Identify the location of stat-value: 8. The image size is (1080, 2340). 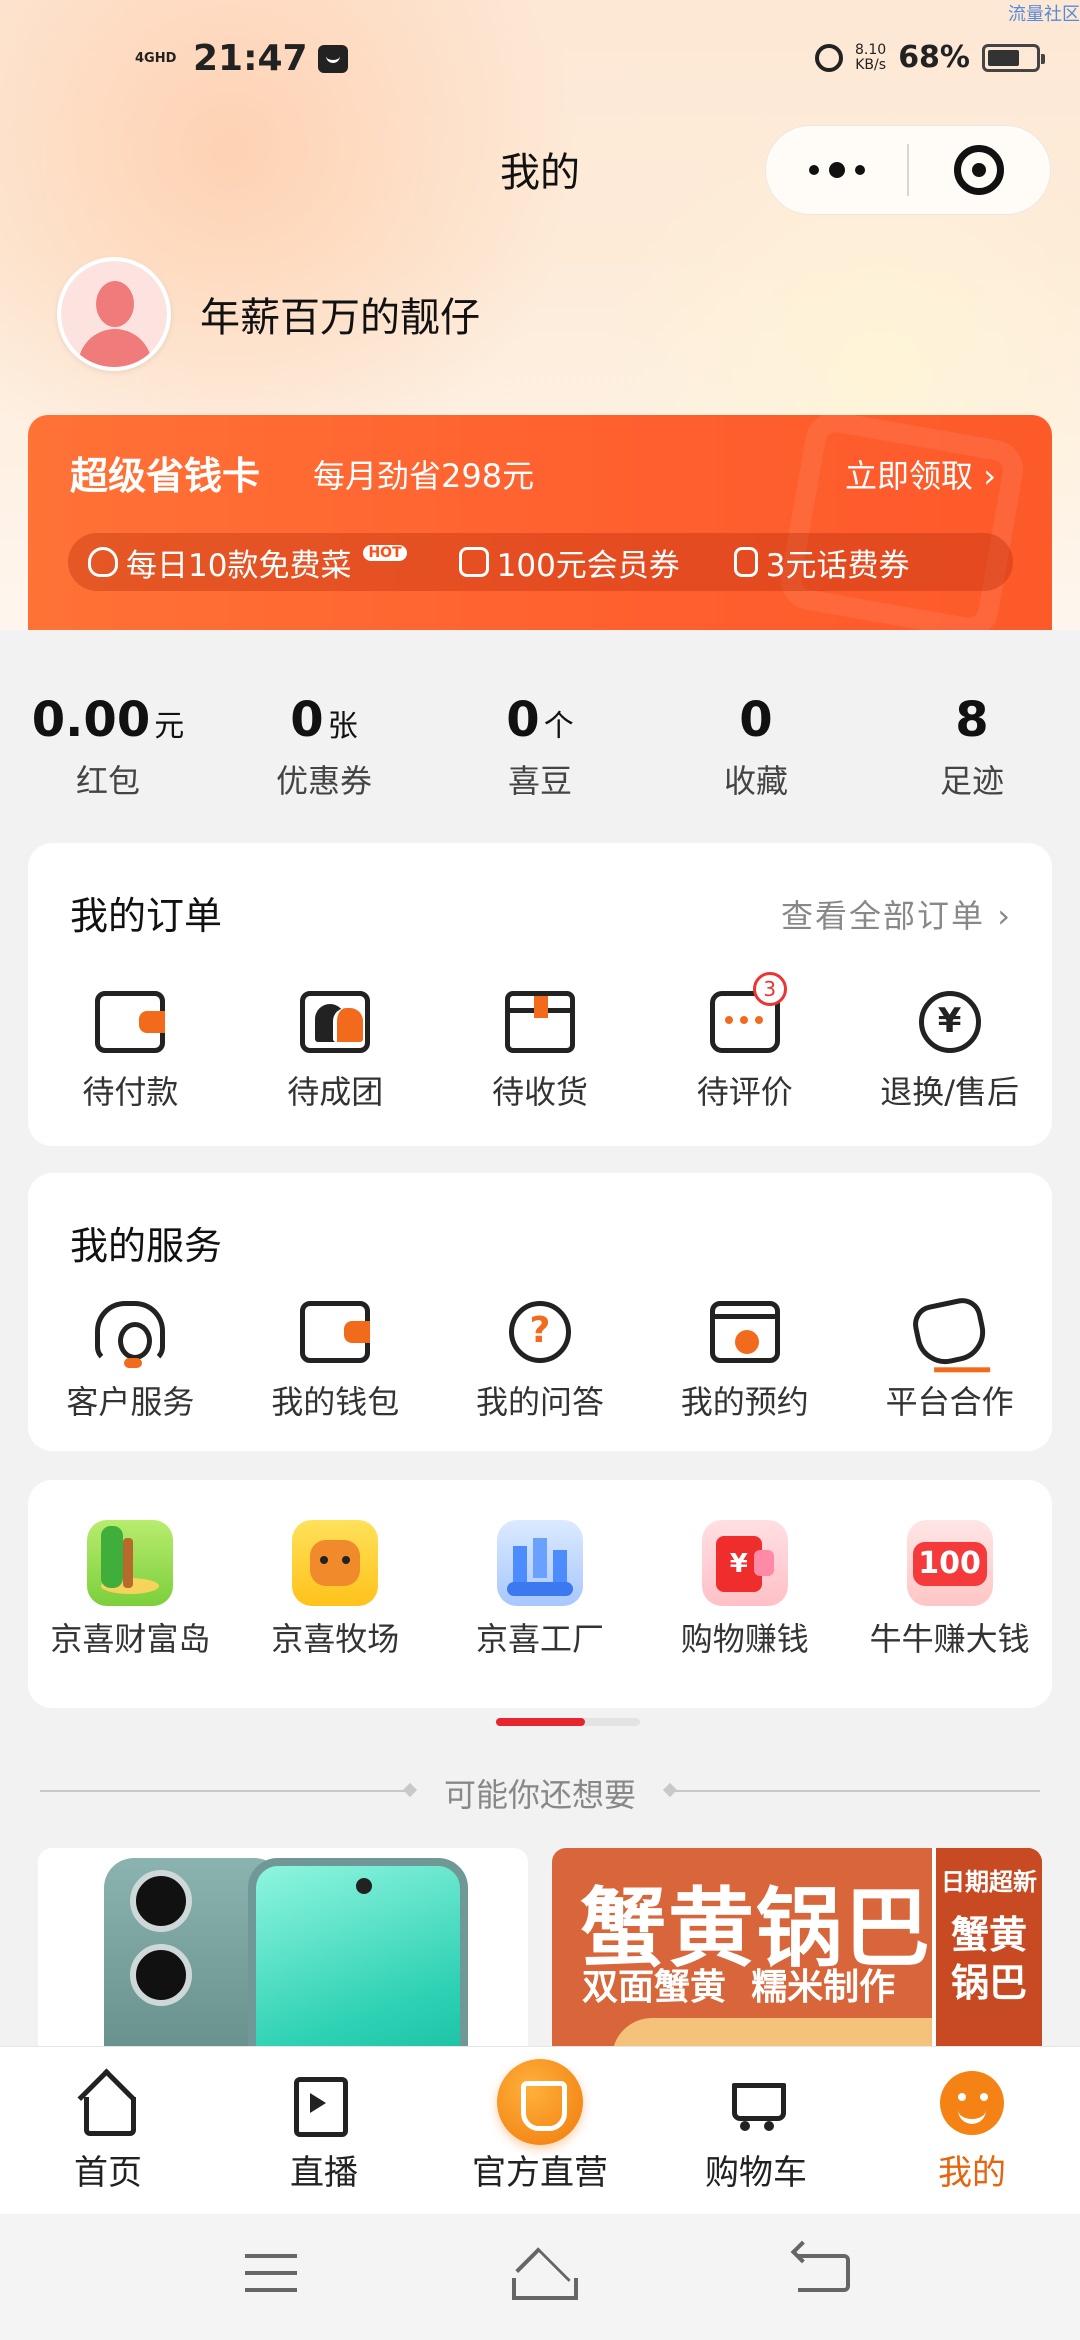
(972, 720).